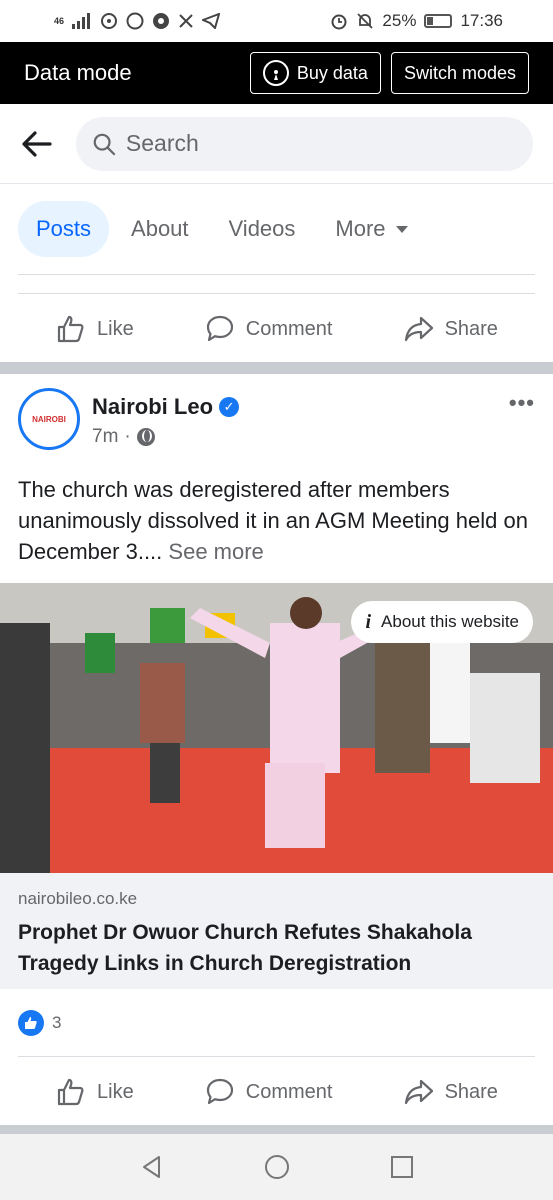  I want to click on tab-label: Posts, so click(64, 228).